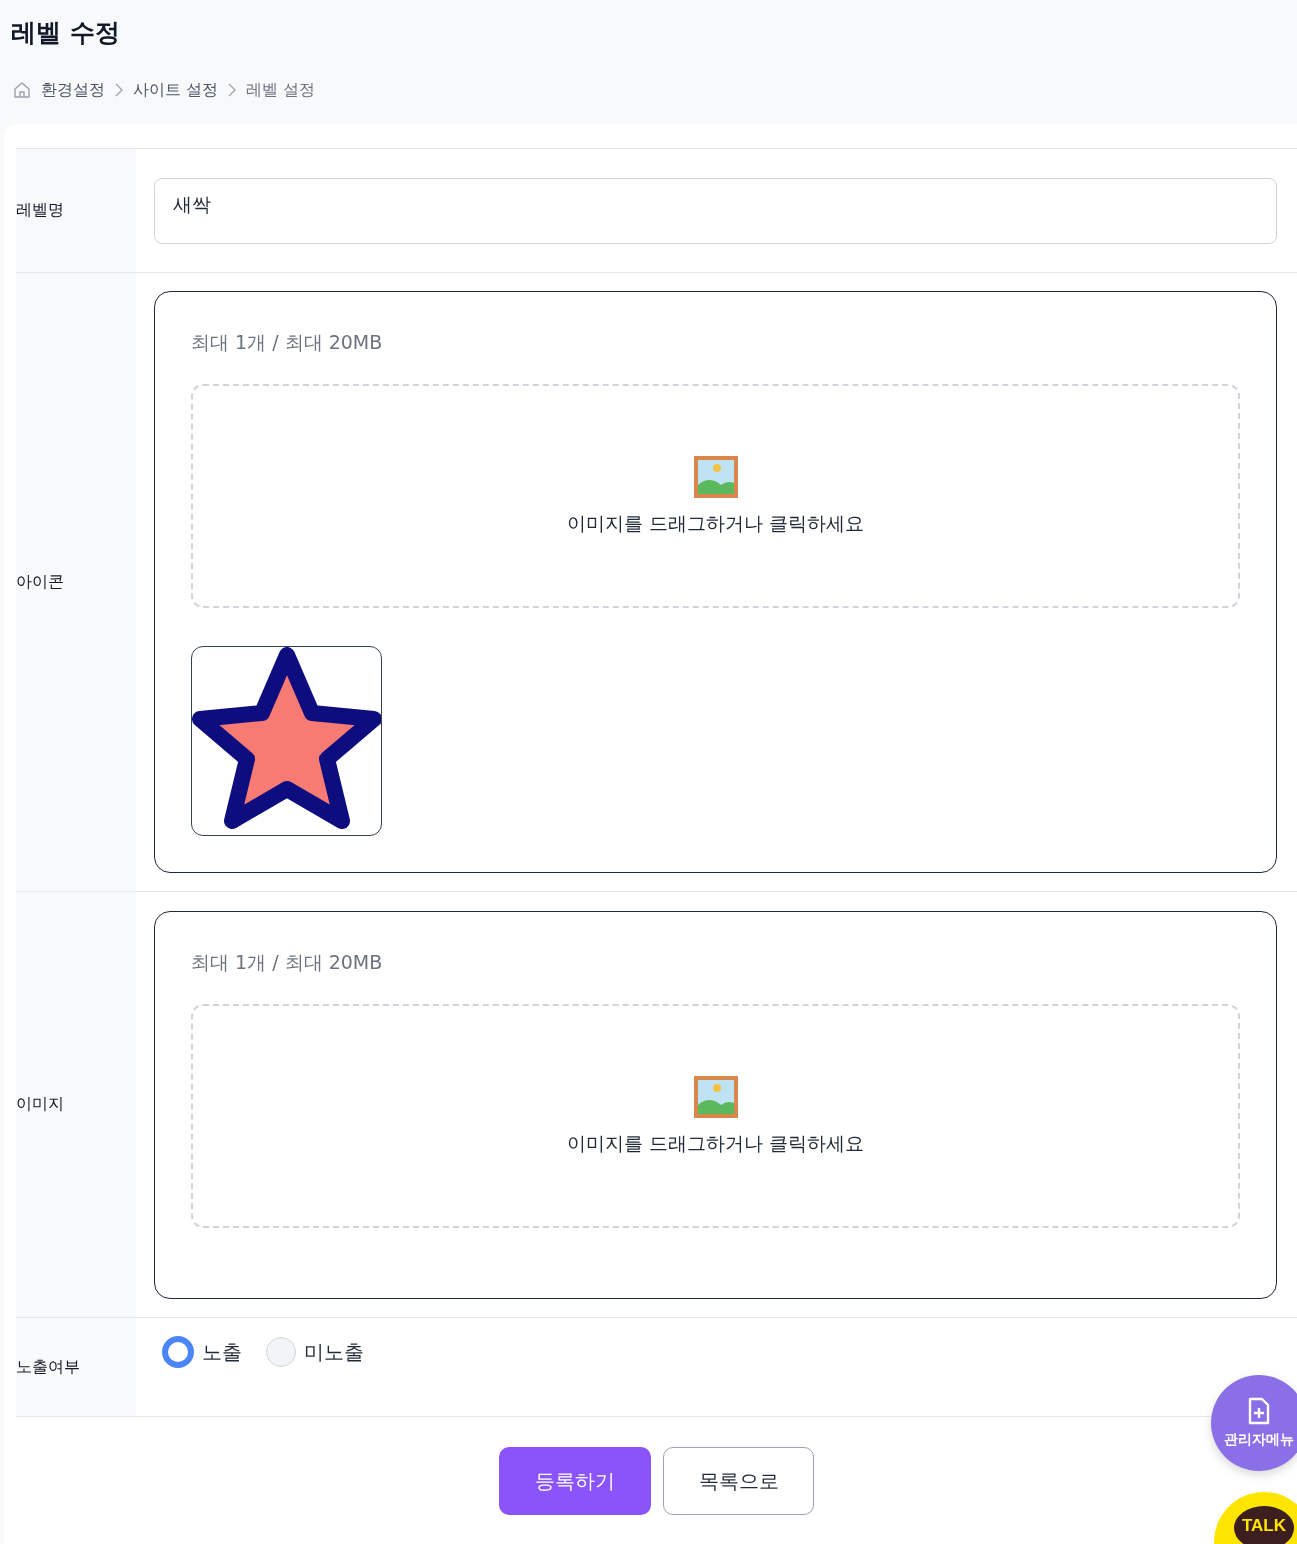 The height and width of the screenshot is (1544, 1297). What do you see at coordinates (202, 1352) in the screenshot?
I see `radio-option: 노출` at bounding box center [202, 1352].